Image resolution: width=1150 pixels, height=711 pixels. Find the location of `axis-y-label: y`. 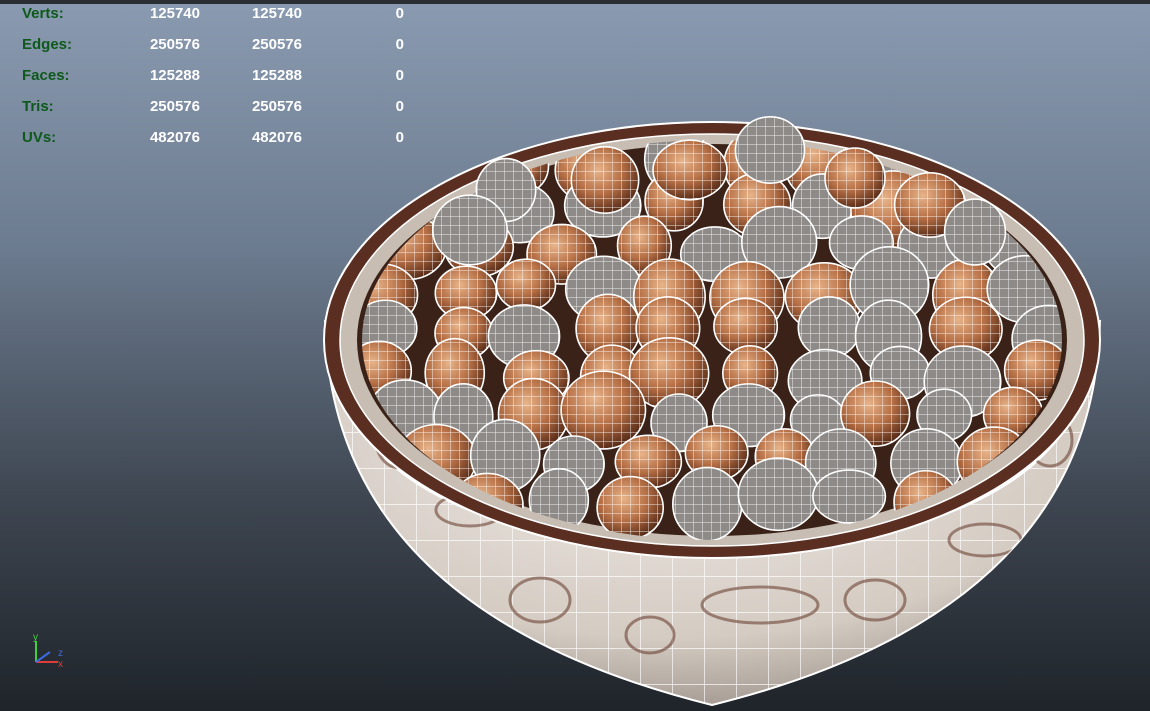

axis-y-label: y is located at coordinates (35, 637).